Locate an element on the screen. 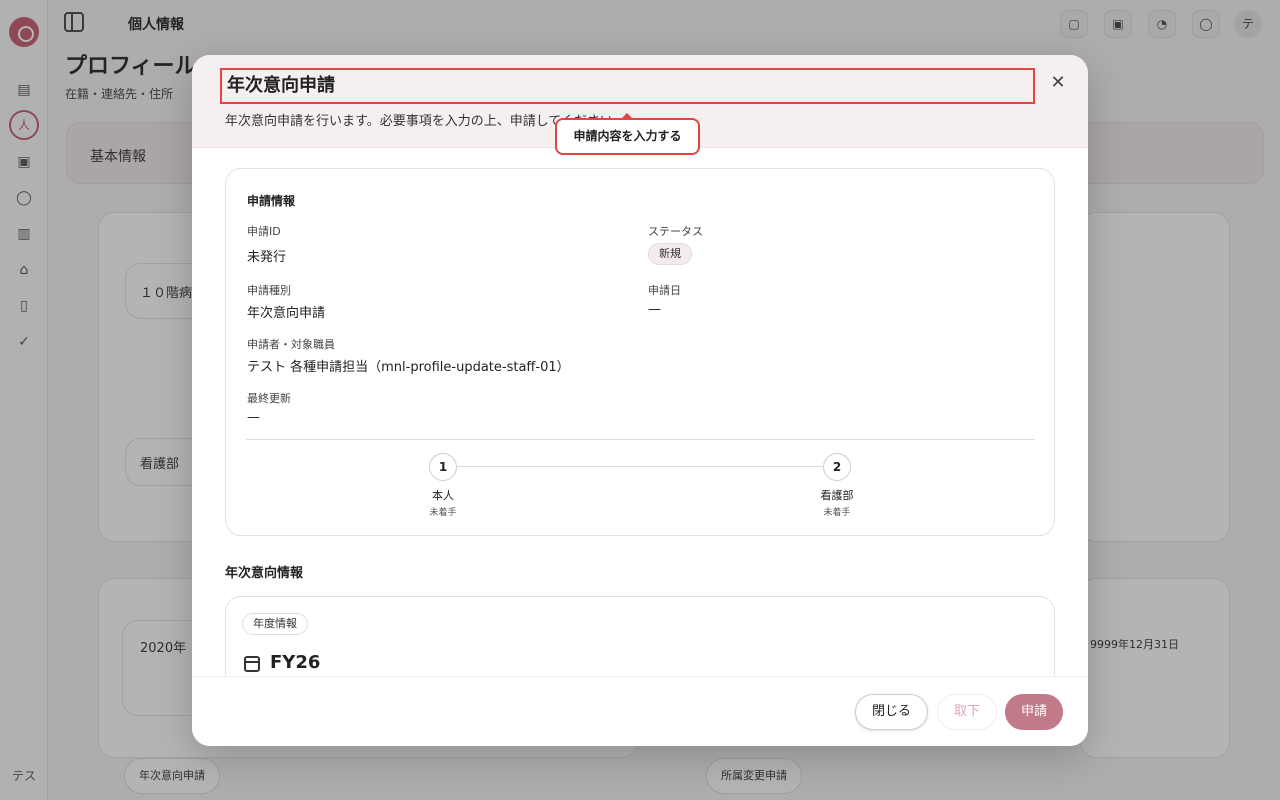 This screenshot has height=800, width=1280. id-value: 未発行 is located at coordinates (267, 257).